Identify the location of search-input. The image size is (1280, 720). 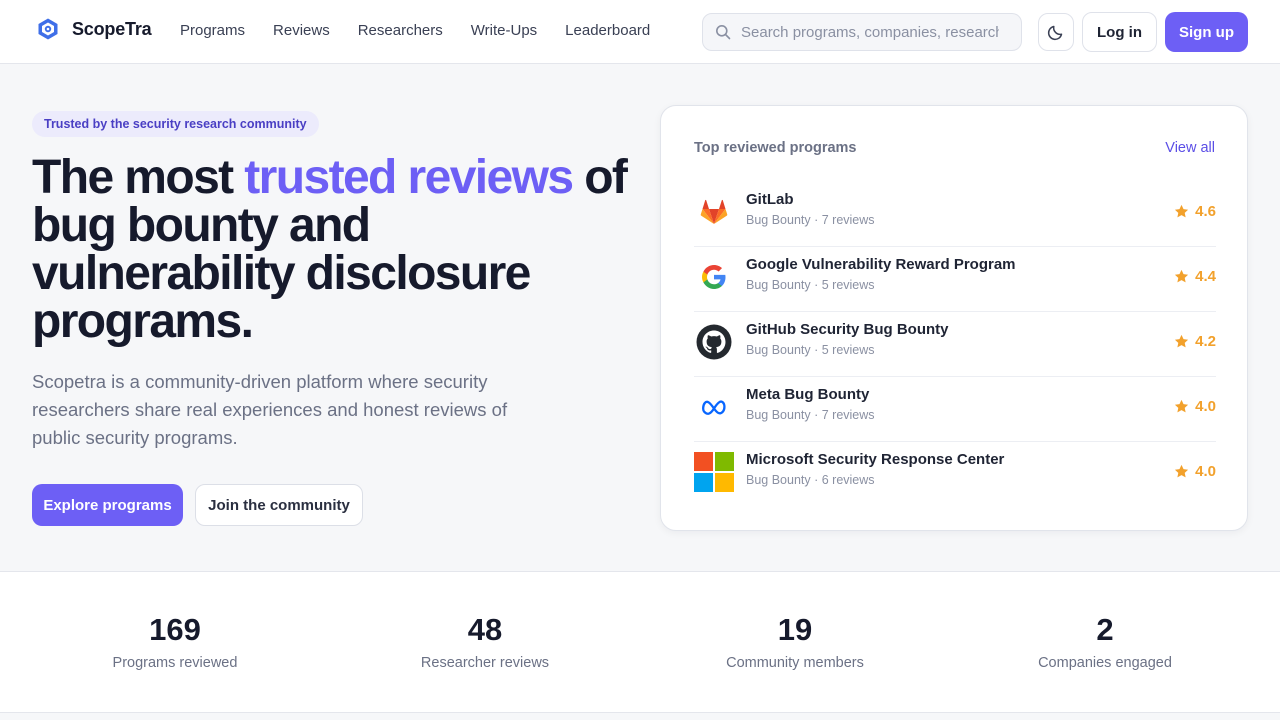
(870, 32).